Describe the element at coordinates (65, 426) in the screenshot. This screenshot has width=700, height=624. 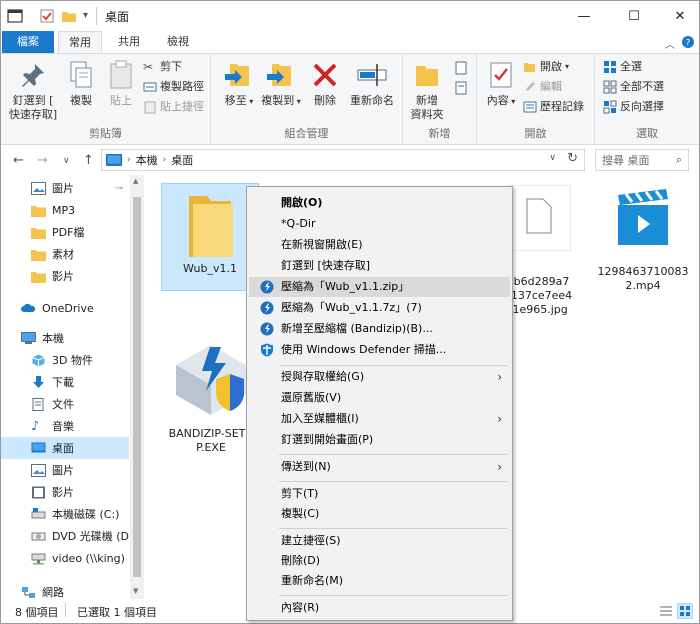
I see `nav-item-music: ♪ 音樂` at that location.